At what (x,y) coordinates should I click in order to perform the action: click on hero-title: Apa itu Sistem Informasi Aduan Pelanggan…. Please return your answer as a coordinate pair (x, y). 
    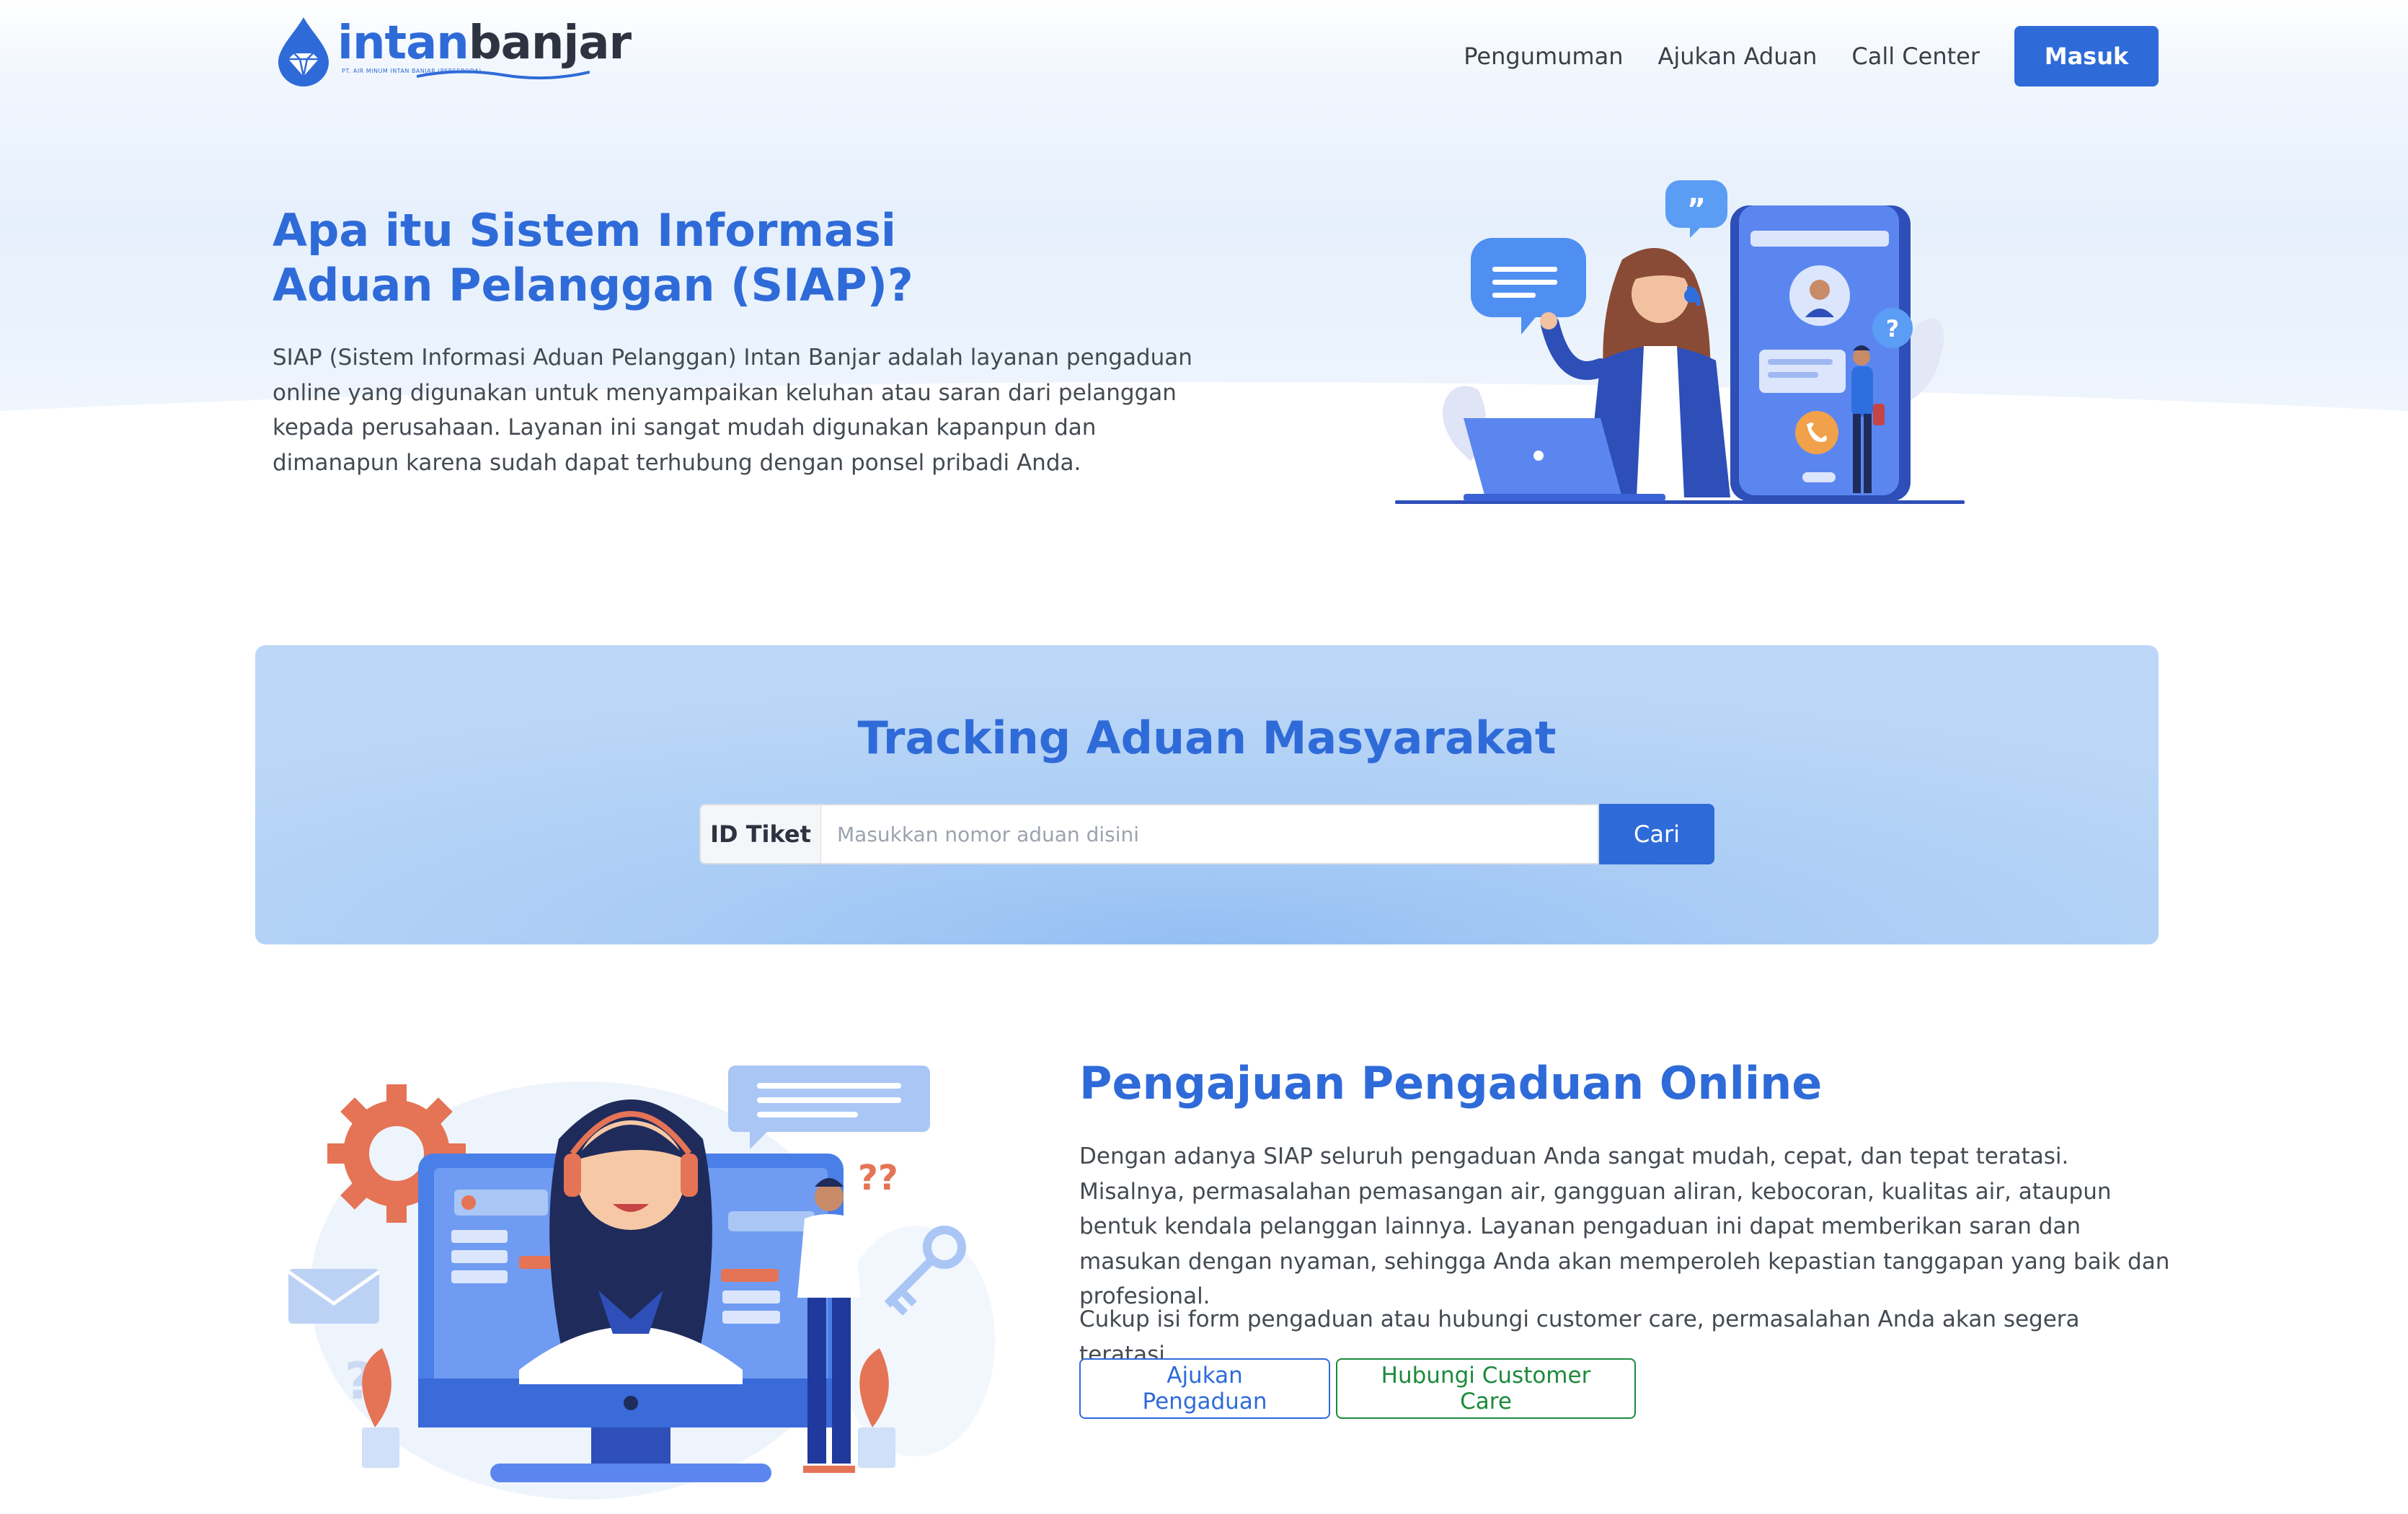
    Looking at the image, I should click on (593, 257).